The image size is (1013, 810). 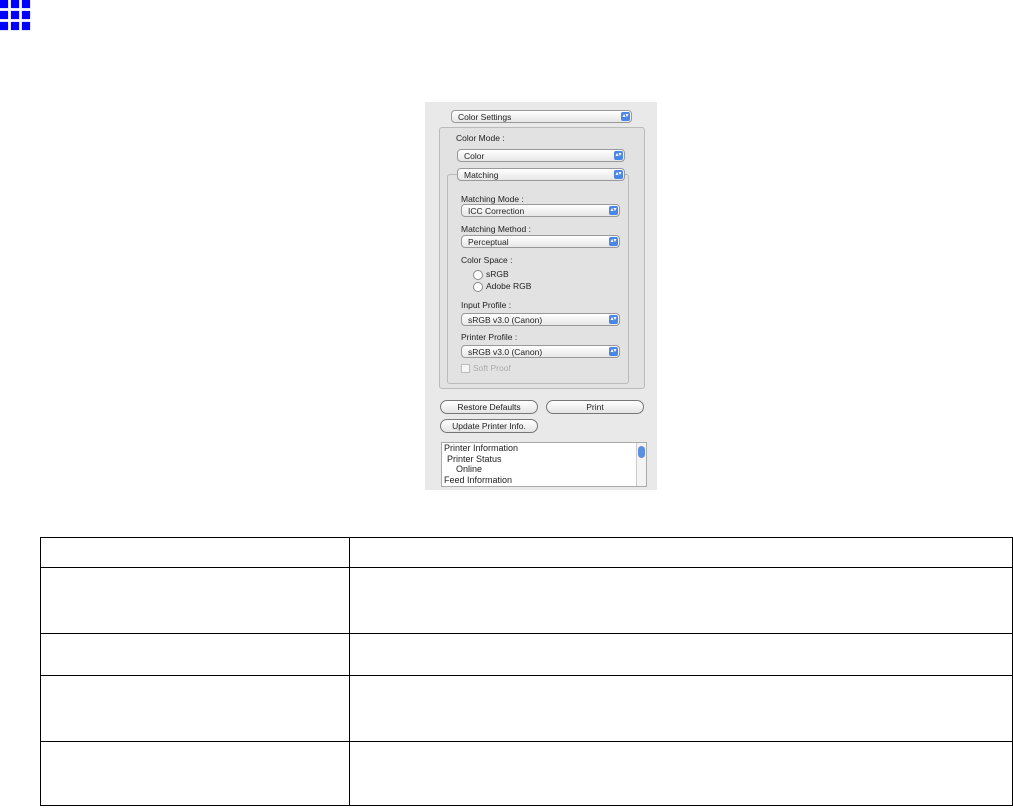 What do you see at coordinates (641, 452) in the screenshot?
I see `scroll-thumb` at bounding box center [641, 452].